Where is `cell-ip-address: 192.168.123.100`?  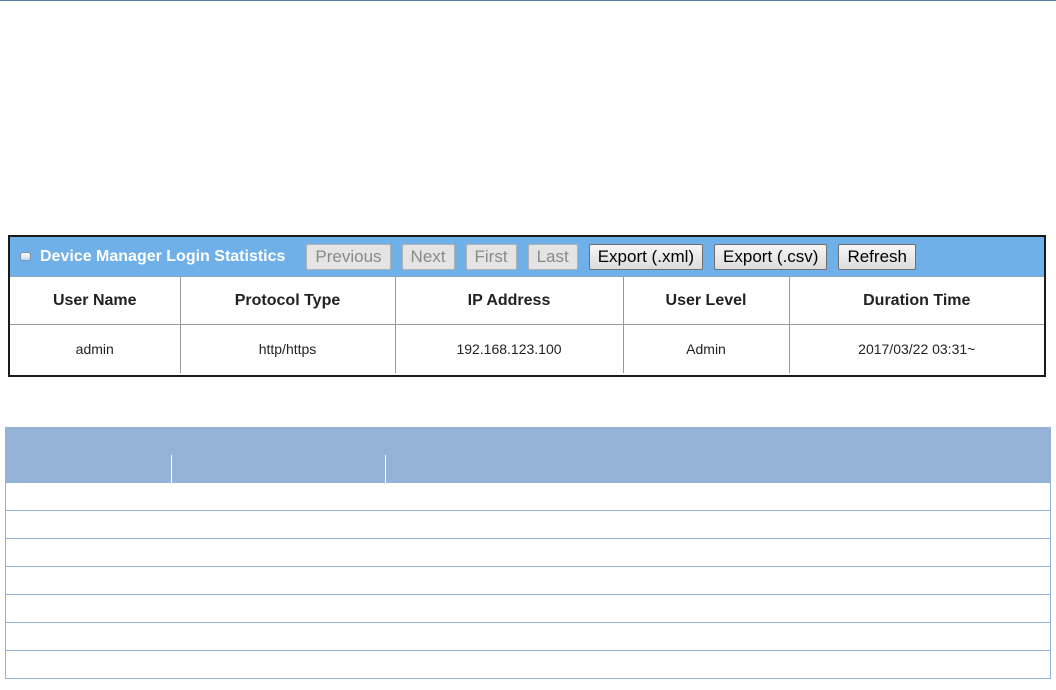 cell-ip-address: 192.168.123.100 is located at coordinates (509, 348).